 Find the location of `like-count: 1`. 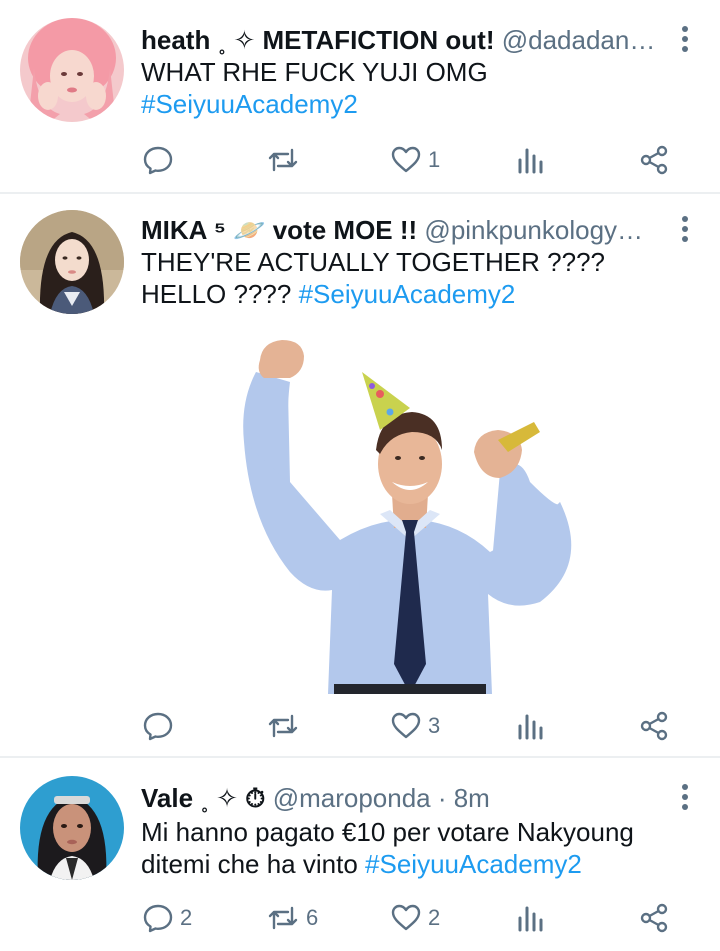

like-count: 1 is located at coordinates (434, 159).